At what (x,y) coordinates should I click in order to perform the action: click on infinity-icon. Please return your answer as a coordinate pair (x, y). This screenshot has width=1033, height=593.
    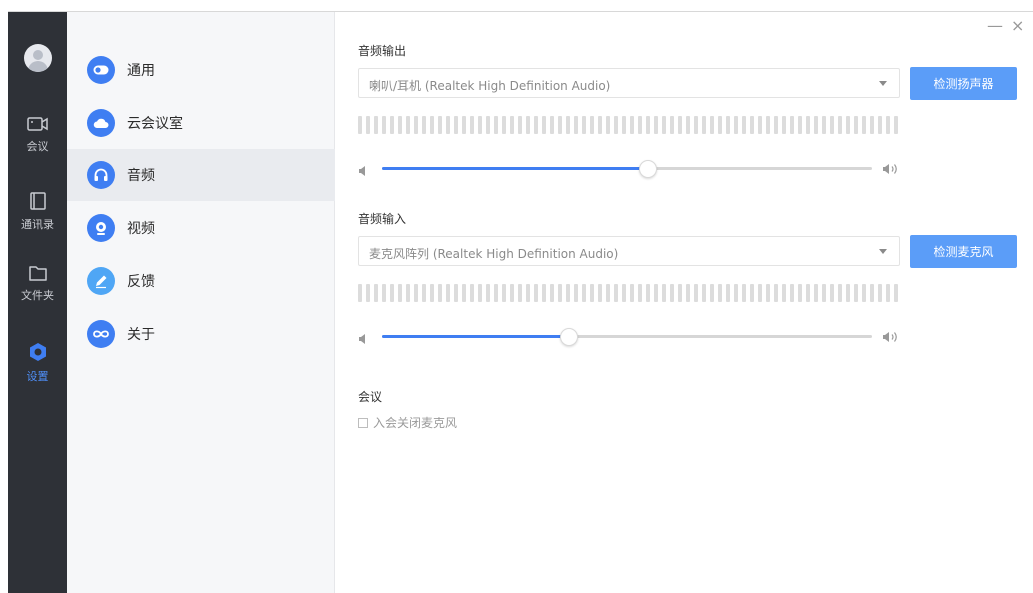
    Looking at the image, I should click on (101, 334).